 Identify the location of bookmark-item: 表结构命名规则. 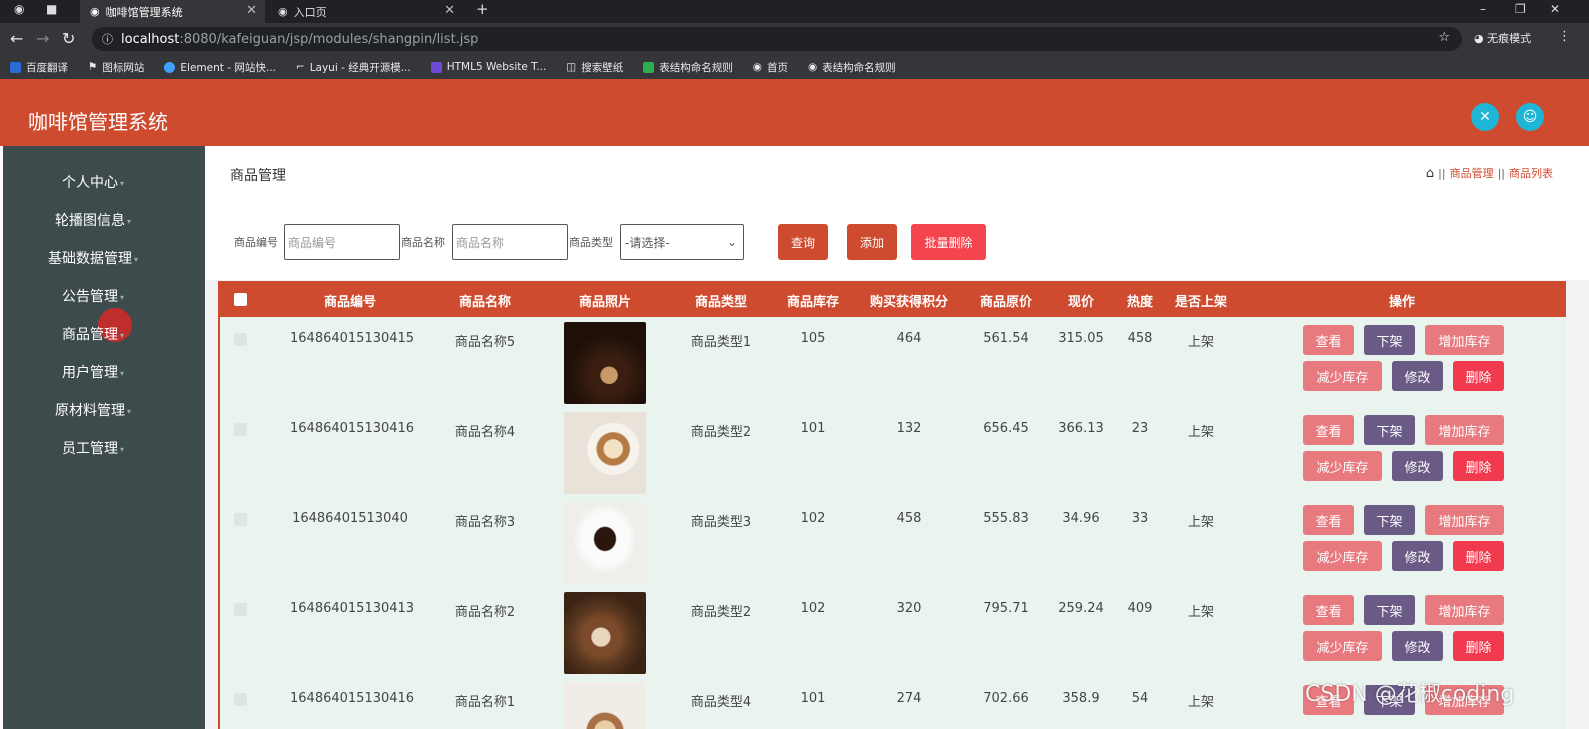
(688, 67).